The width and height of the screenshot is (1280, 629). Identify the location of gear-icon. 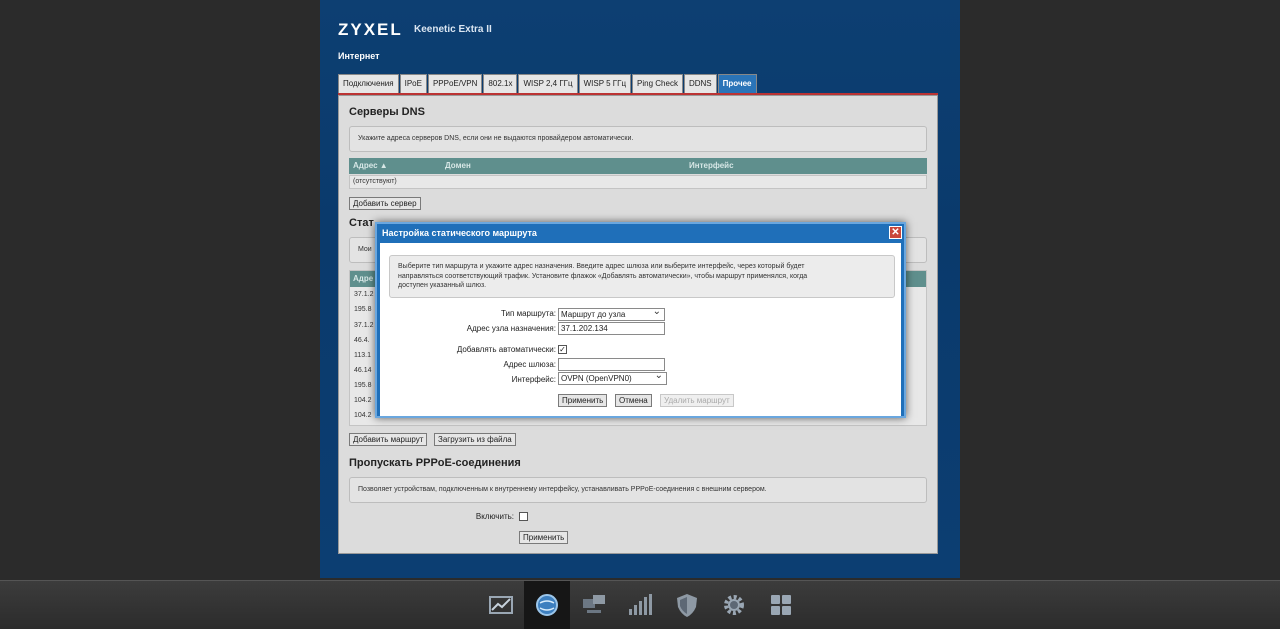
(734, 605).